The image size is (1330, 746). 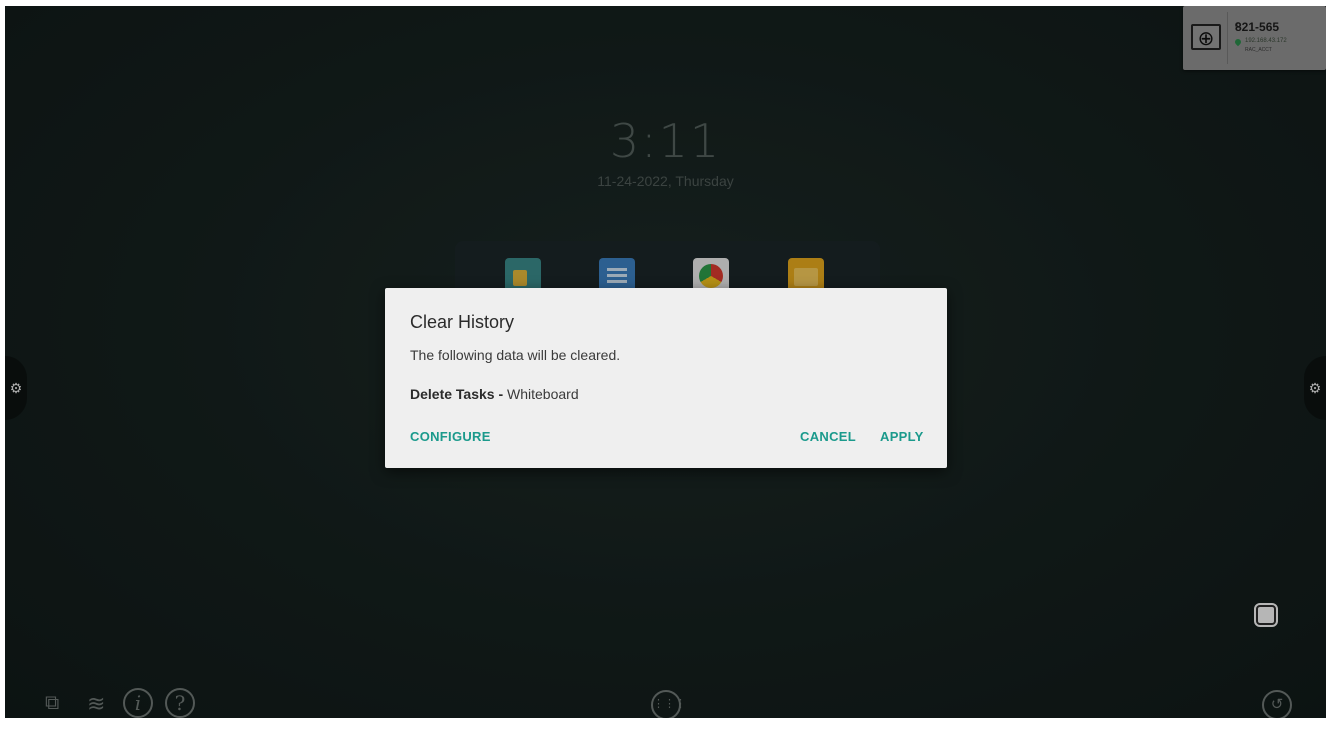 What do you see at coordinates (828, 436) in the screenshot?
I see `cancel-button: CANCEL` at bounding box center [828, 436].